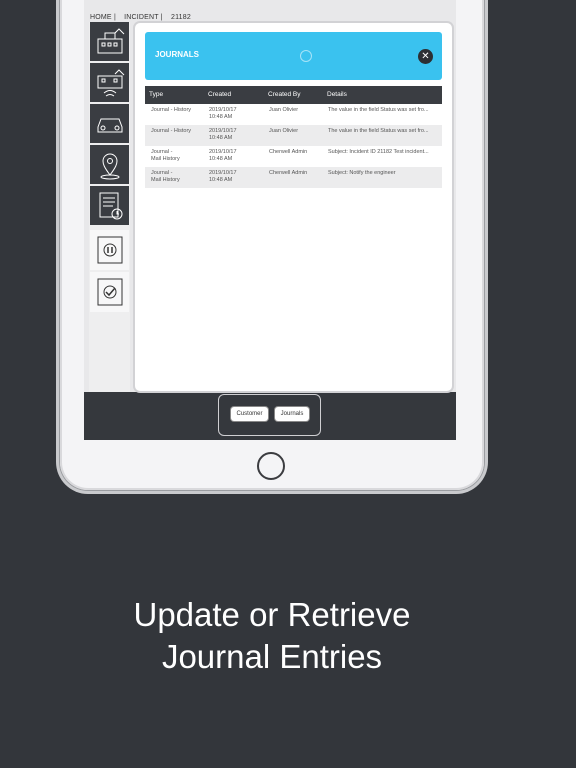 The width and height of the screenshot is (576, 768). I want to click on sidebar-item-location, so click(109, 165).